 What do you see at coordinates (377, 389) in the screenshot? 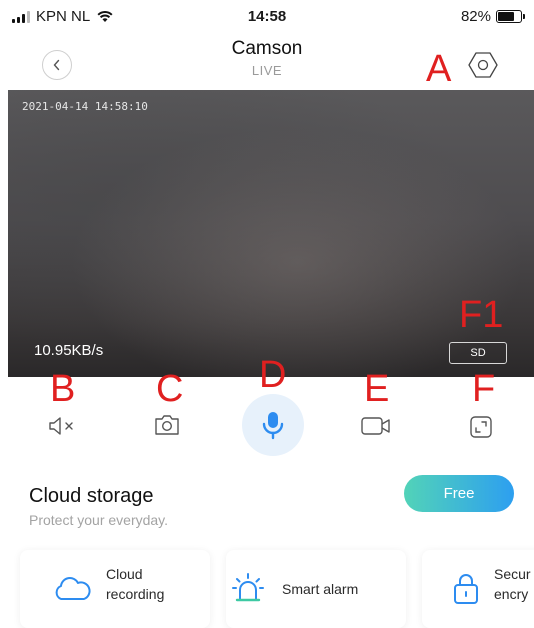
I see `annotation-e: E` at bounding box center [377, 389].